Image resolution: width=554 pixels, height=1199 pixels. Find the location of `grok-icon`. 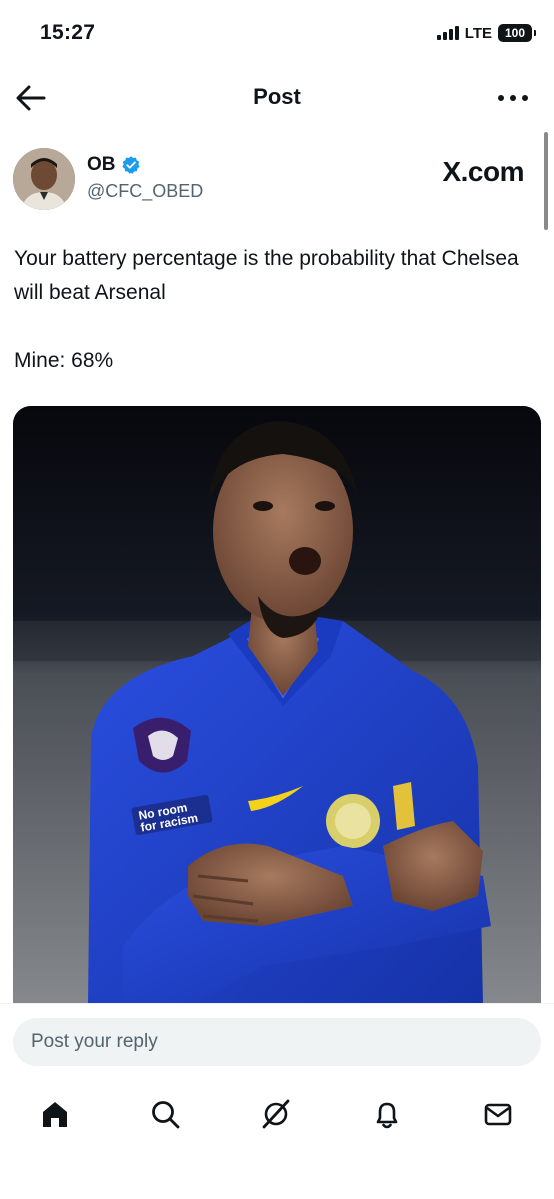

grok-icon is located at coordinates (276, 1114).